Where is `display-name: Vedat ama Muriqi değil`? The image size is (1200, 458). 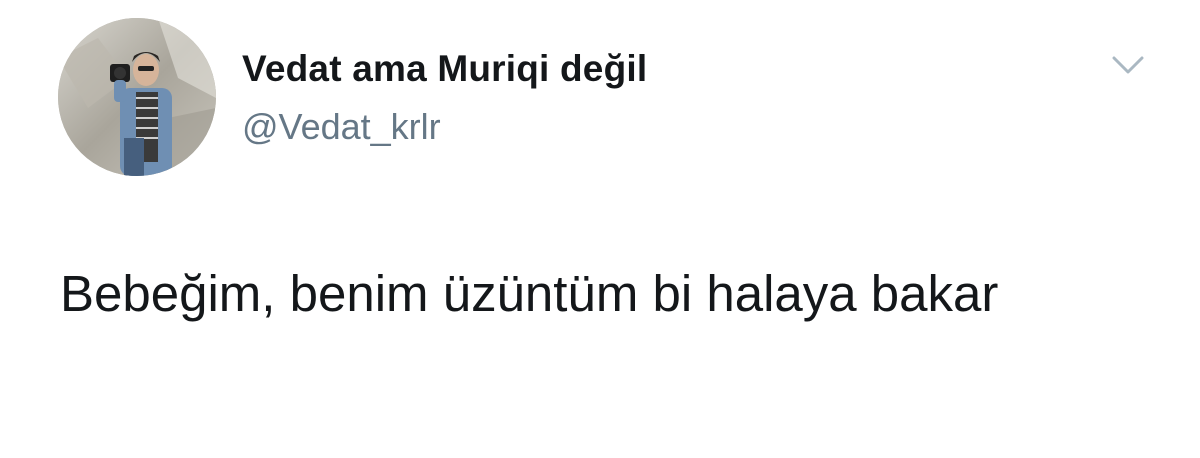
display-name: Vedat ama Muriqi değil is located at coordinates (444, 69).